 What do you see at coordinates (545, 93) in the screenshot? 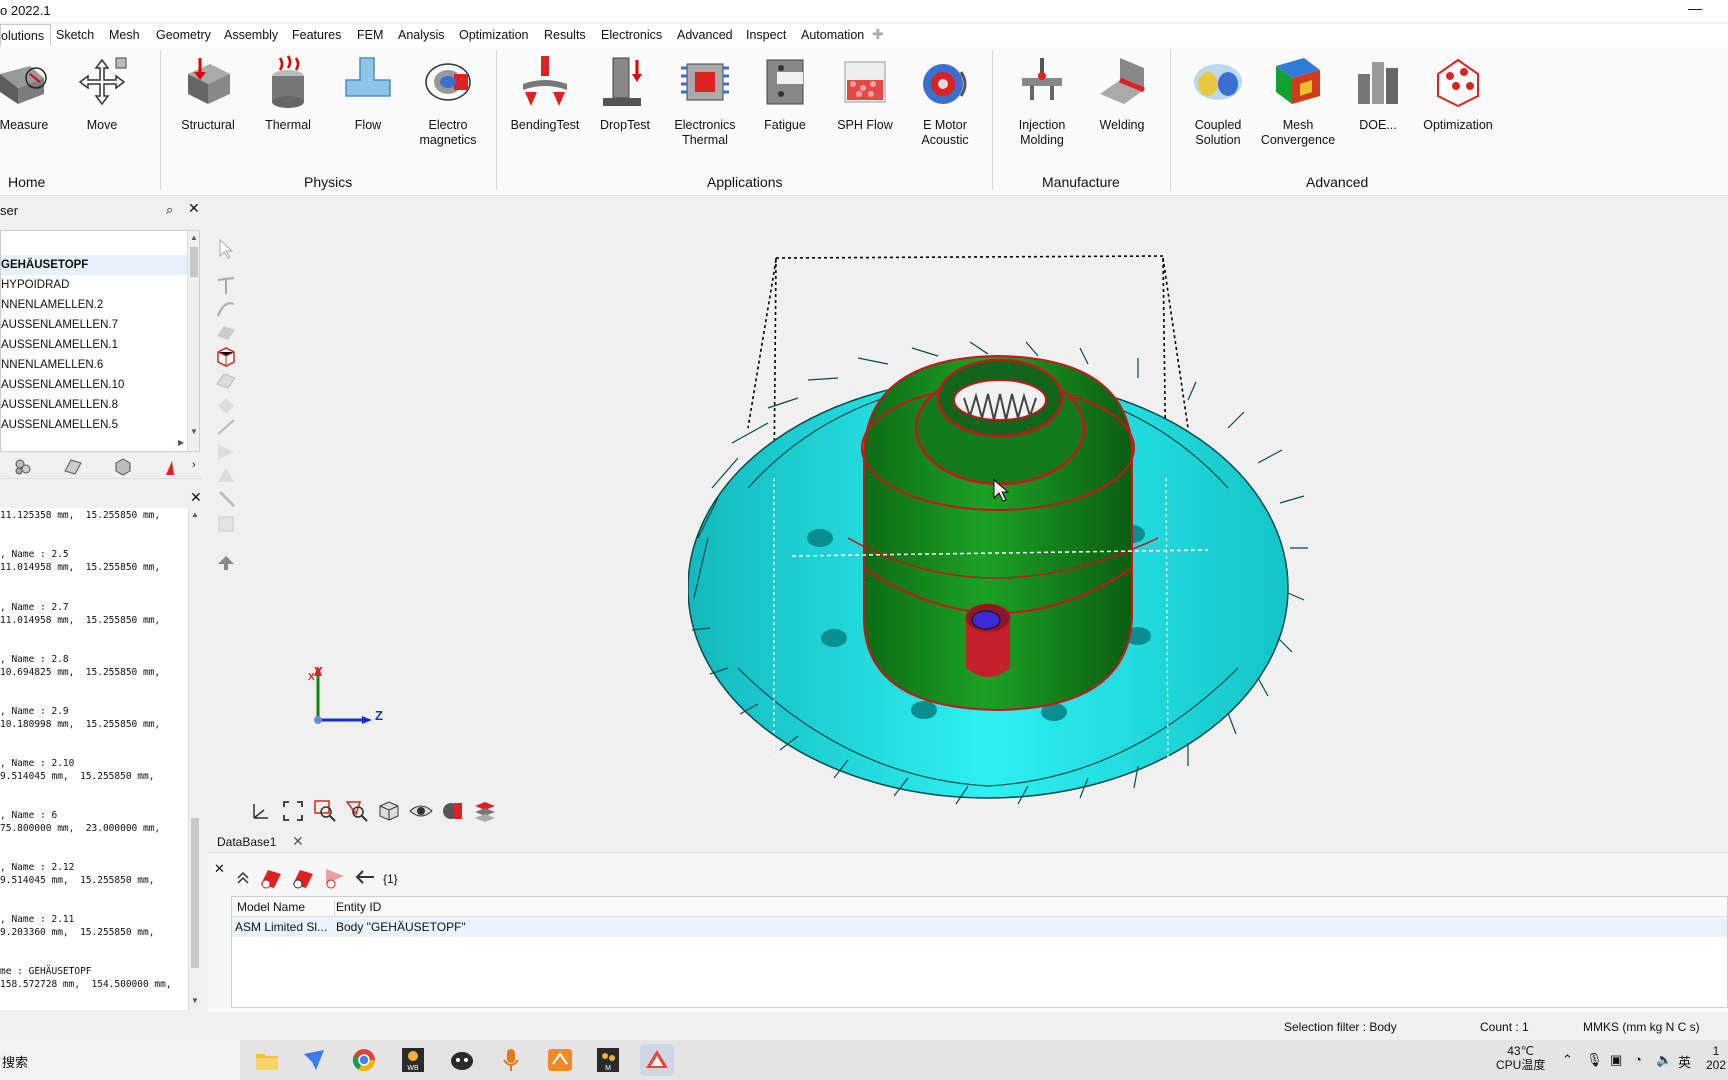
I see `bendingtest-button: BendingTest` at bounding box center [545, 93].